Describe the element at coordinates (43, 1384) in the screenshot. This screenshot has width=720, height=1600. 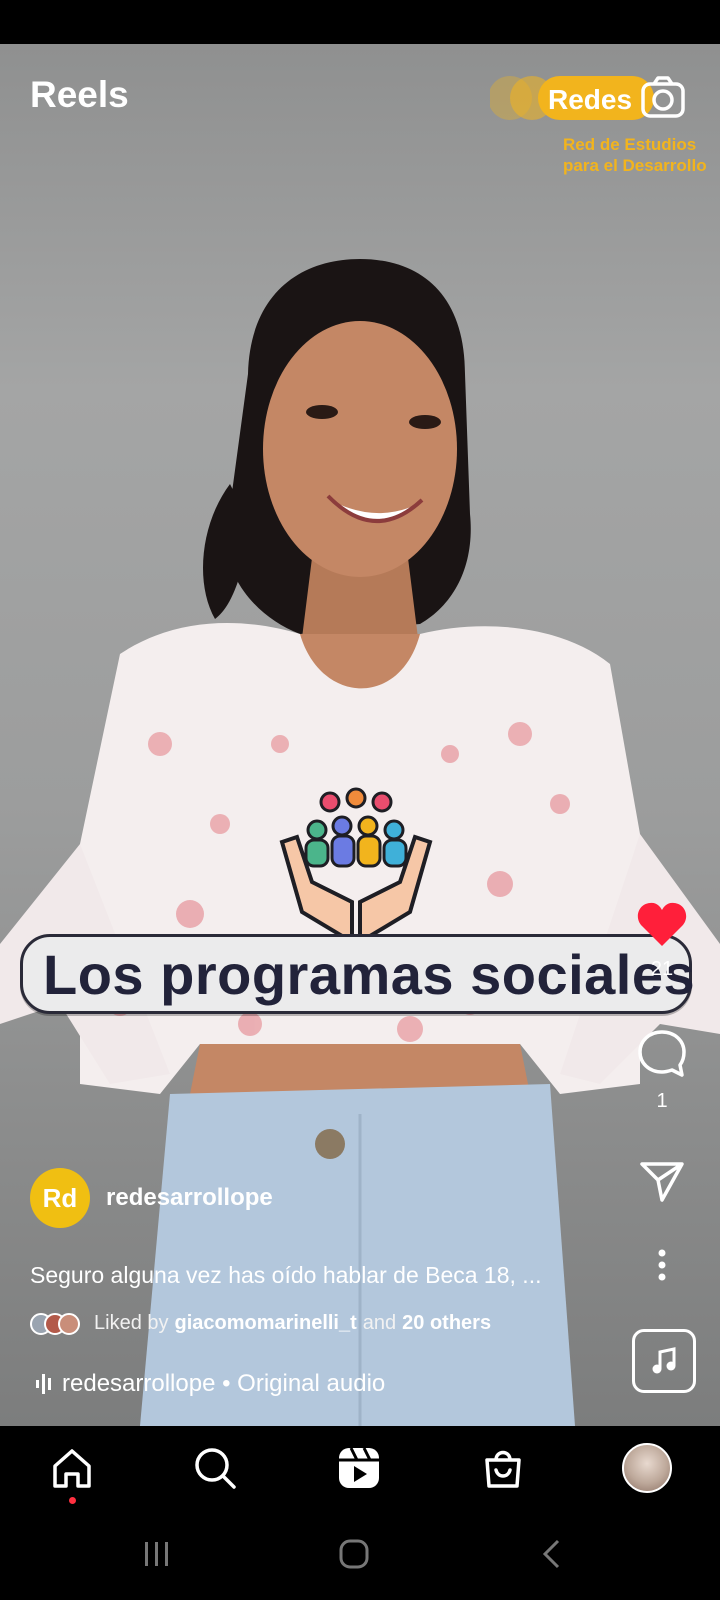
I see `audio-wave-icon` at that location.